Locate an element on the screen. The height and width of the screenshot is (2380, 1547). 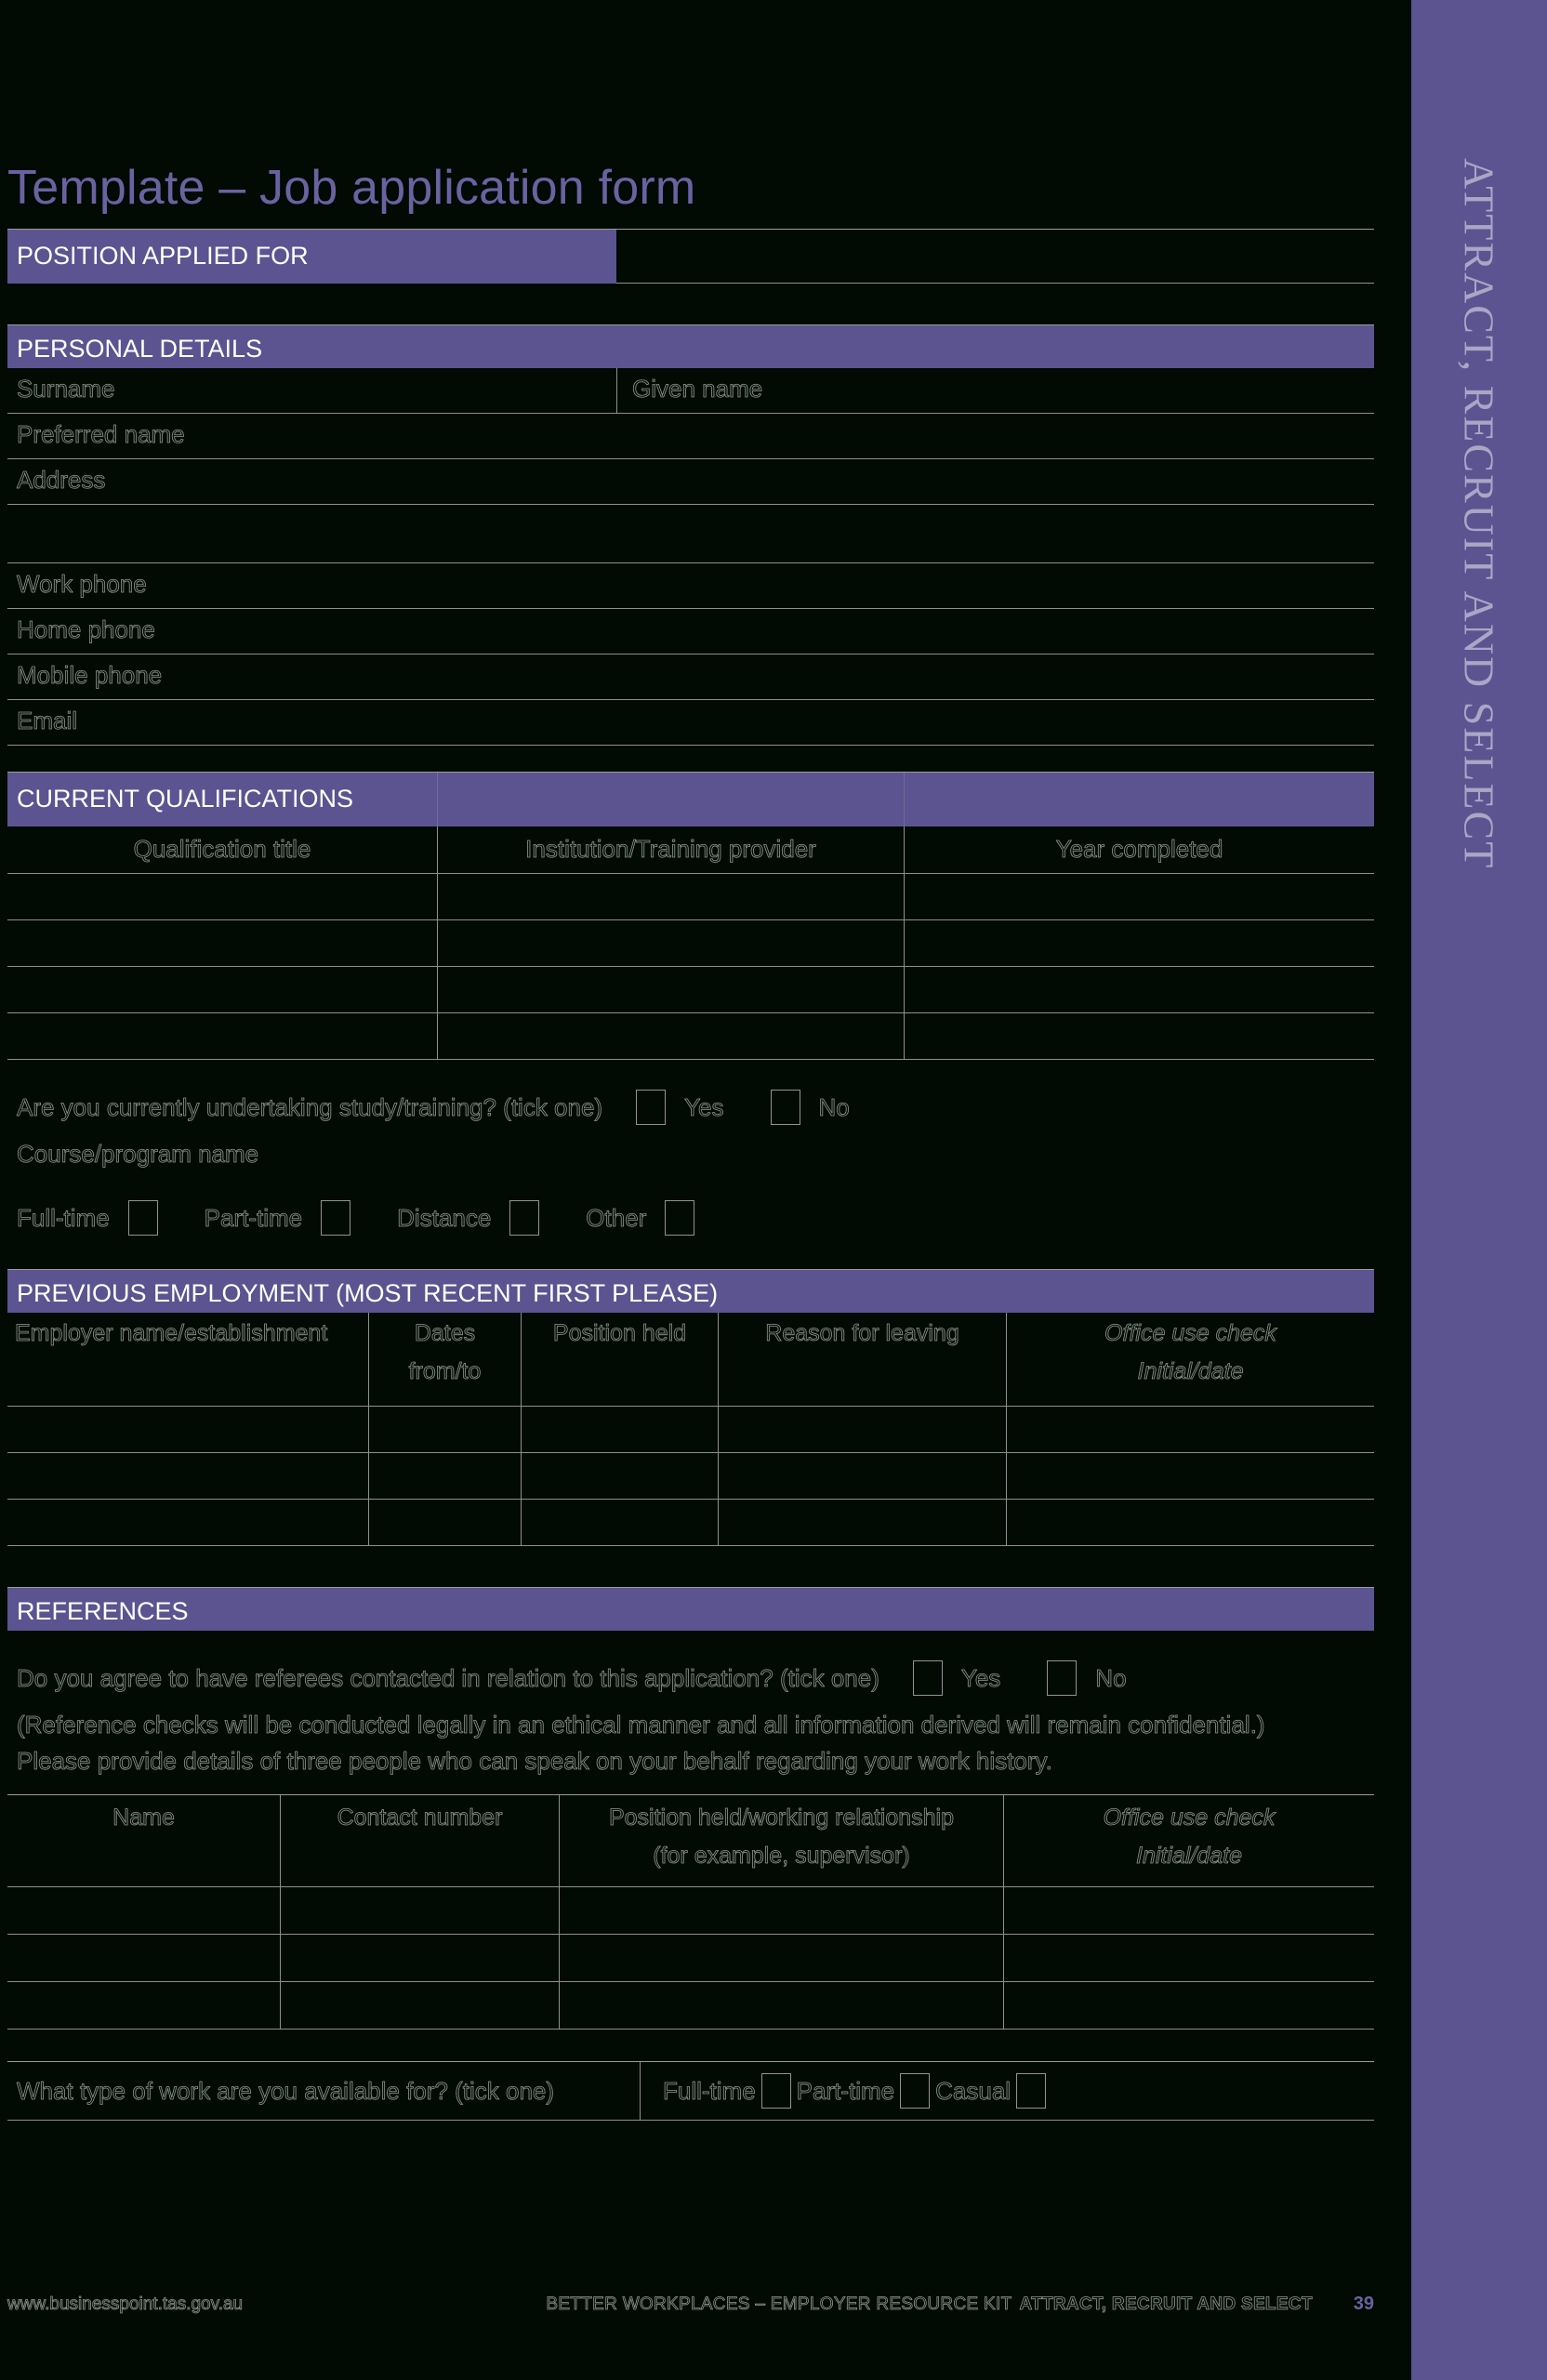
footer-website: www.businesspoint.tas.gov.au is located at coordinates (125, 2304).